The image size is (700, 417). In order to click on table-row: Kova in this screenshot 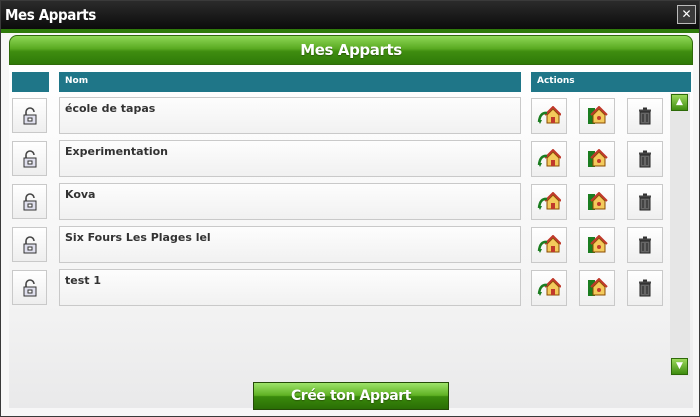, I will do `click(339, 202)`.